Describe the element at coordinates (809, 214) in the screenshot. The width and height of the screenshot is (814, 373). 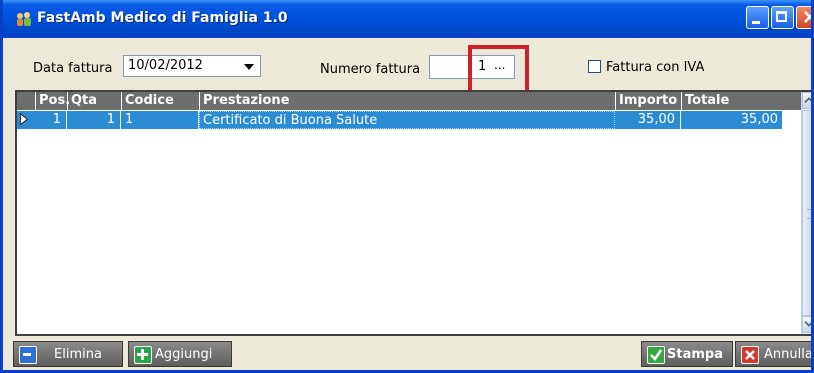
I see `thumb-grip-icon` at that location.